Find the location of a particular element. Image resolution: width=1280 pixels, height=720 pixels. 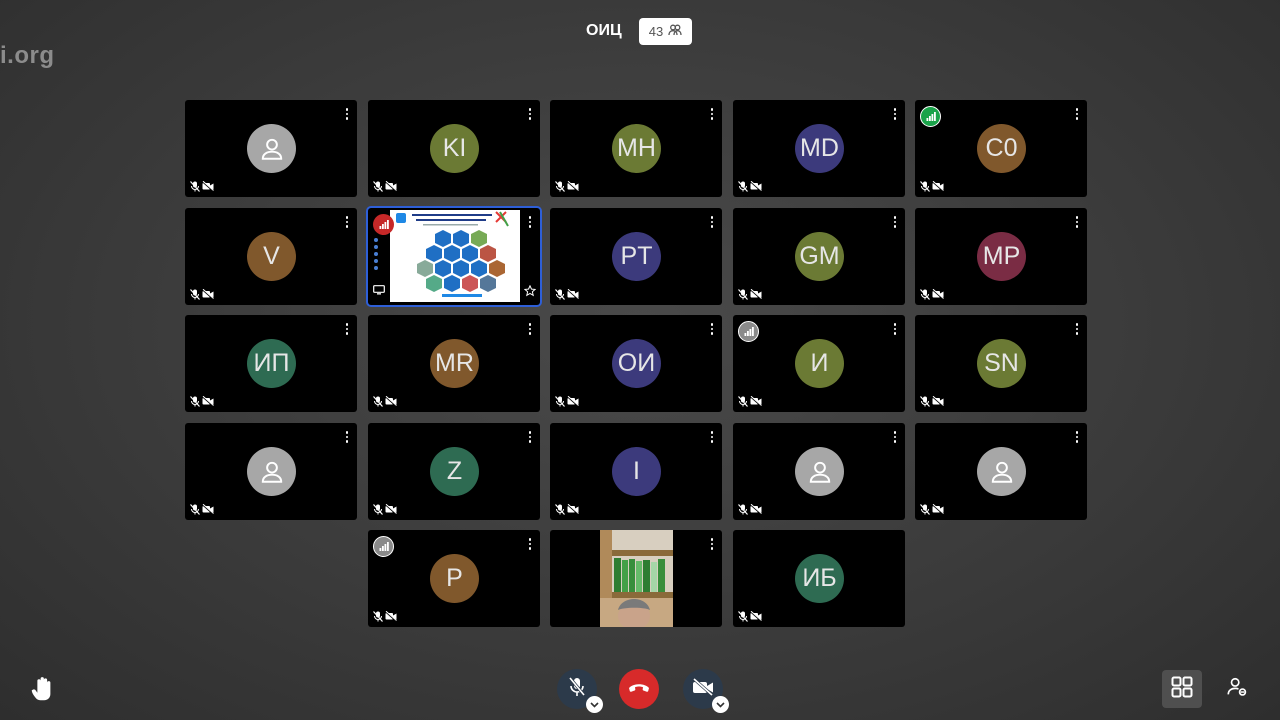

participants-button is located at coordinates (1237, 689).